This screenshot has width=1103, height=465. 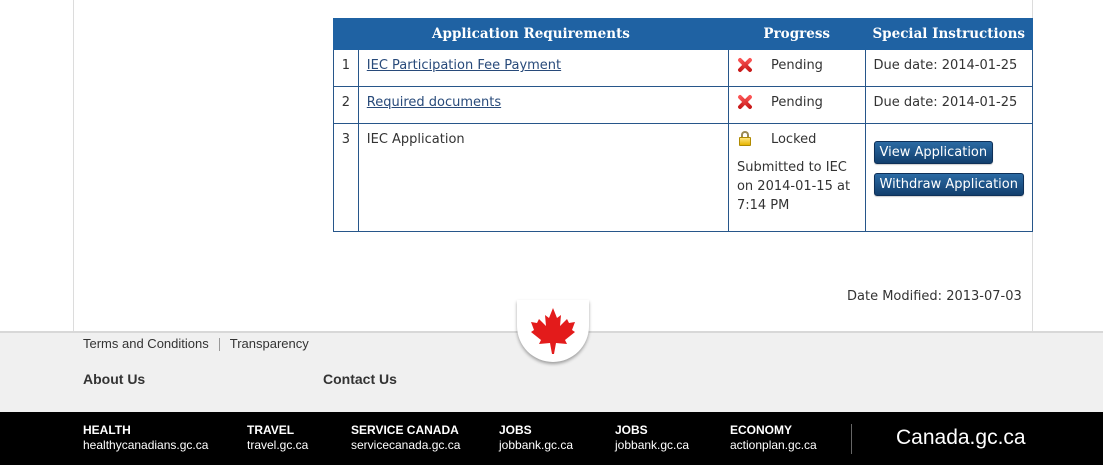 I want to click on requirement-cell: IEC Participation Fee Payment, so click(x=543, y=68).